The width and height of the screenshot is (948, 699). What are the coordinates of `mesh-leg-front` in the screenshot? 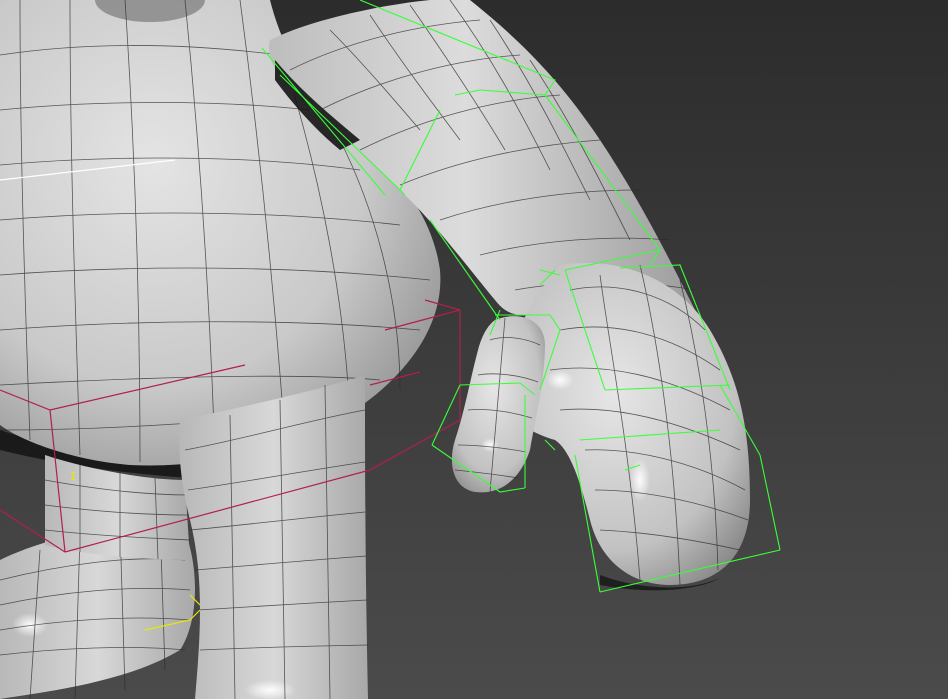 It's located at (274, 537).